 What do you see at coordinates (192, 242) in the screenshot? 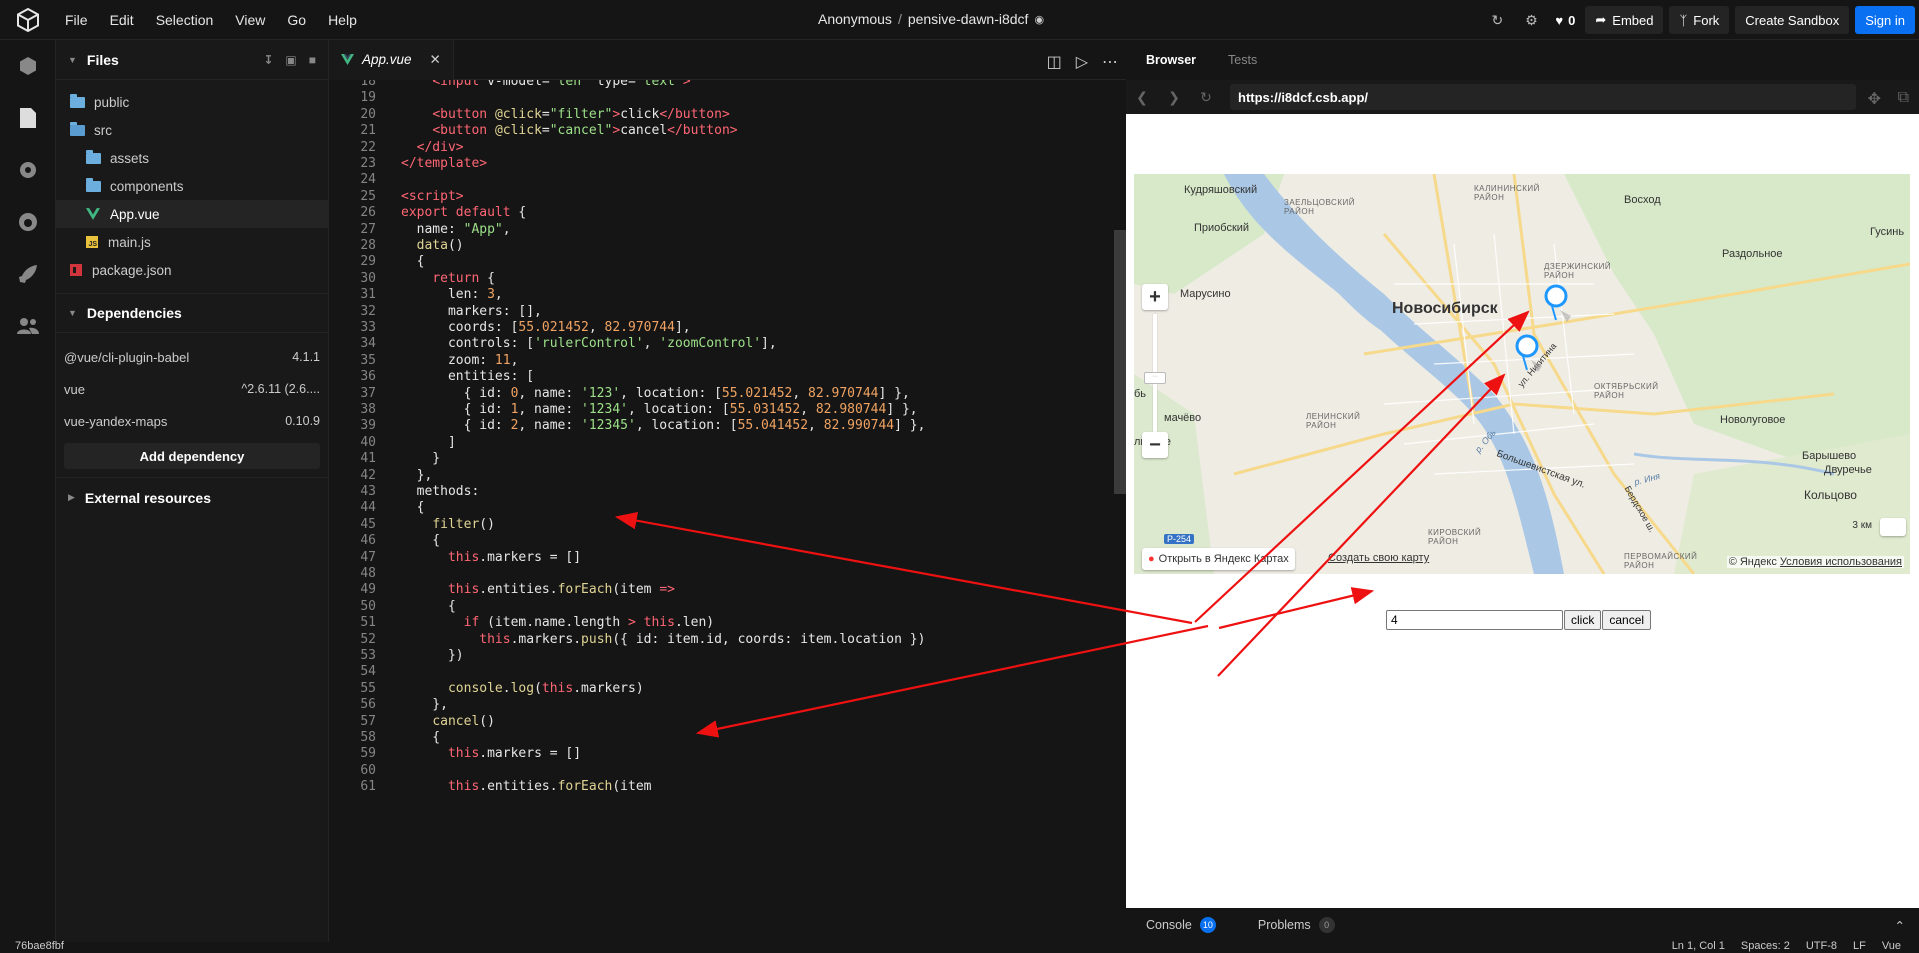
I see `tree-item: JS main.js` at bounding box center [192, 242].